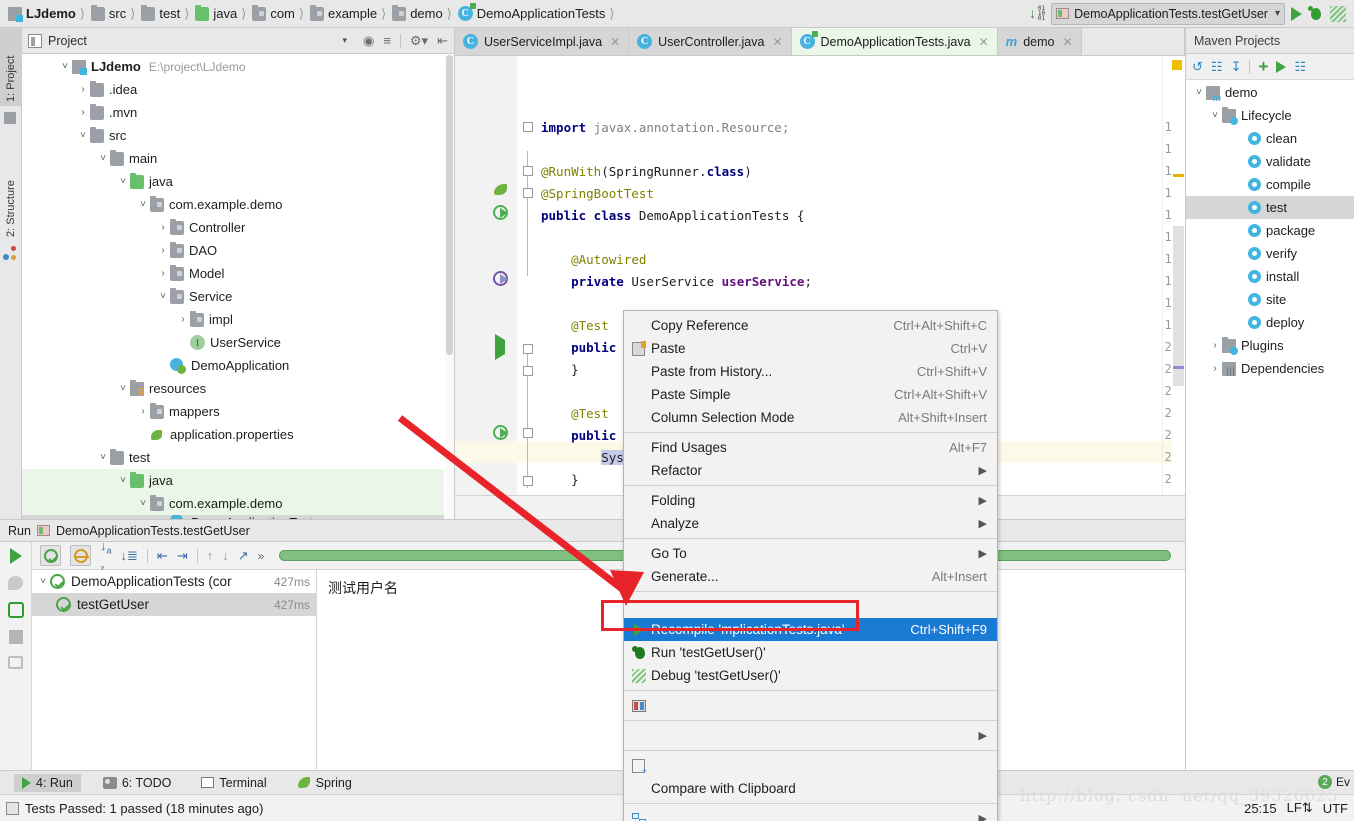 This screenshot has width=1354, height=821. Describe the element at coordinates (210, 555) in the screenshot. I see `previous-test-icon: ↑` at that location.